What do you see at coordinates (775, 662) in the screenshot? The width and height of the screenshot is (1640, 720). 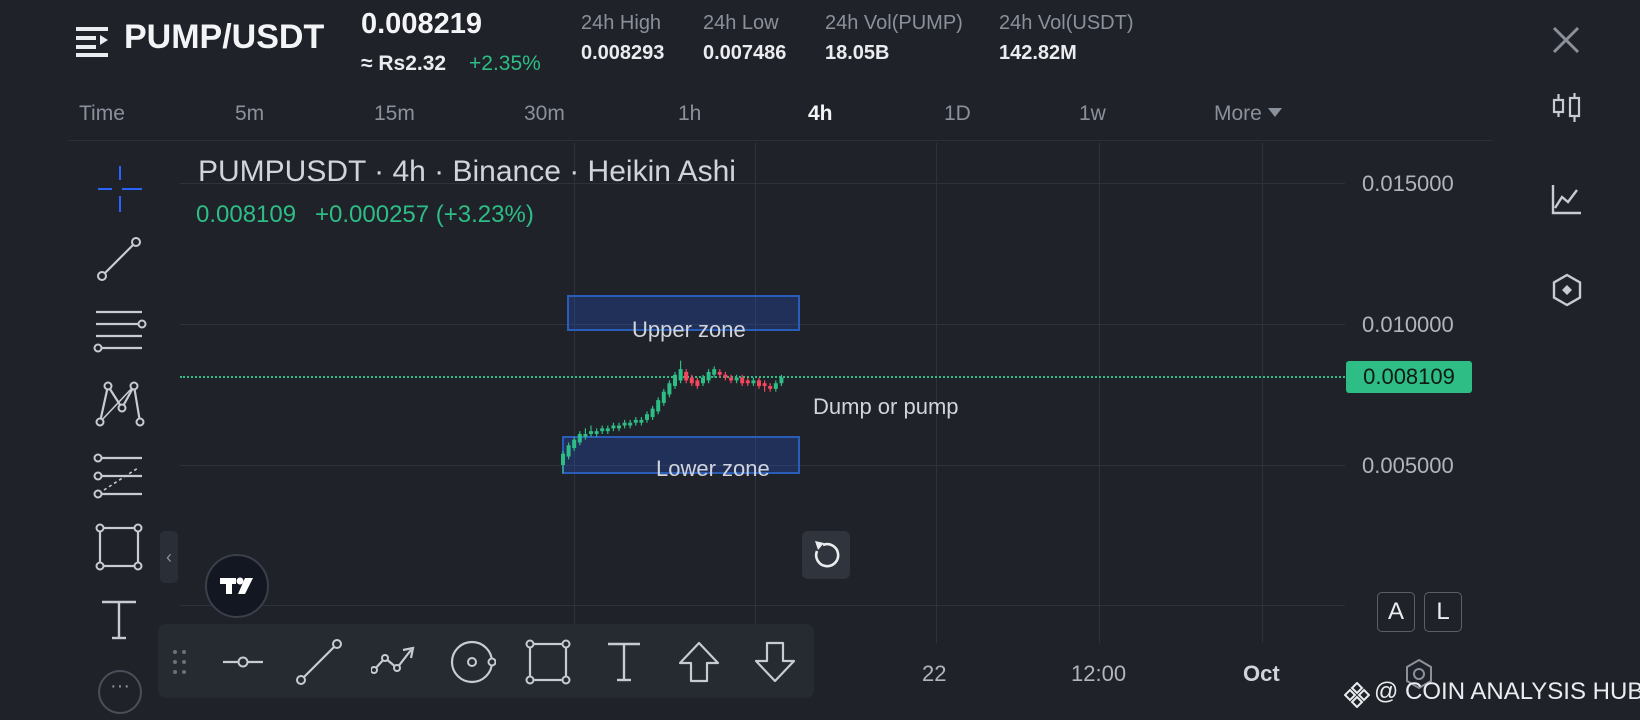 I see `arrow-down-icon` at bounding box center [775, 662].